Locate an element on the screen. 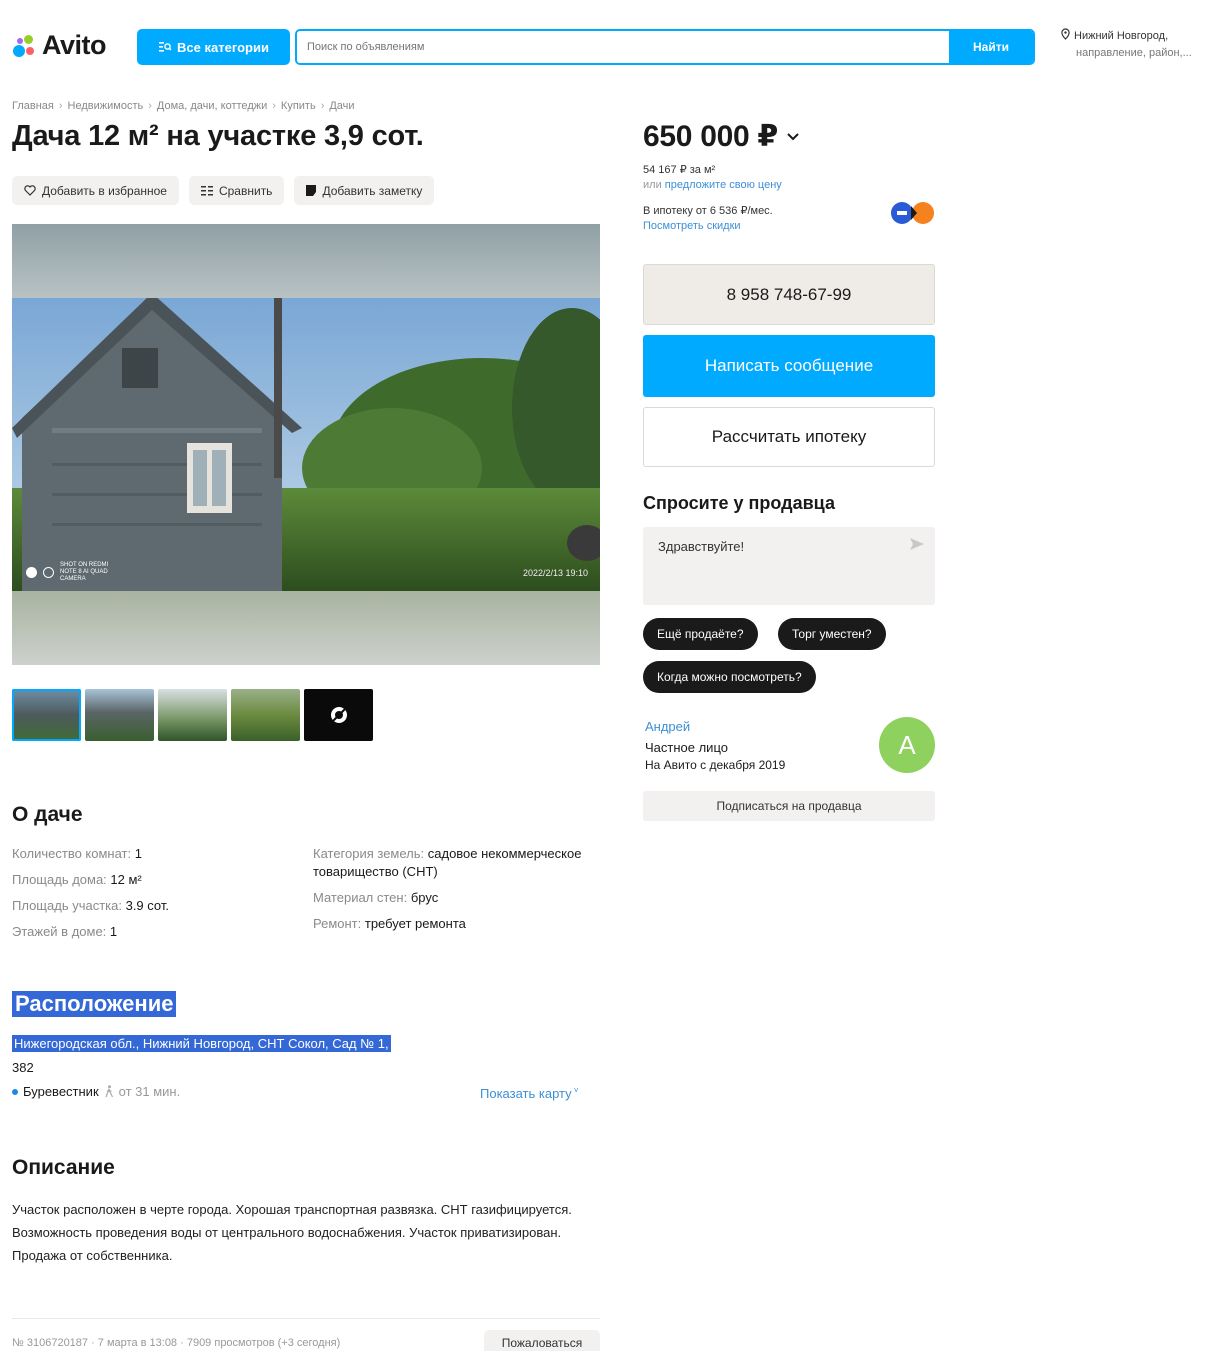 Image resolution: width=1217 pixels, height=1351 pixels. bank-logo-icon is located at coordinates (912, 213).